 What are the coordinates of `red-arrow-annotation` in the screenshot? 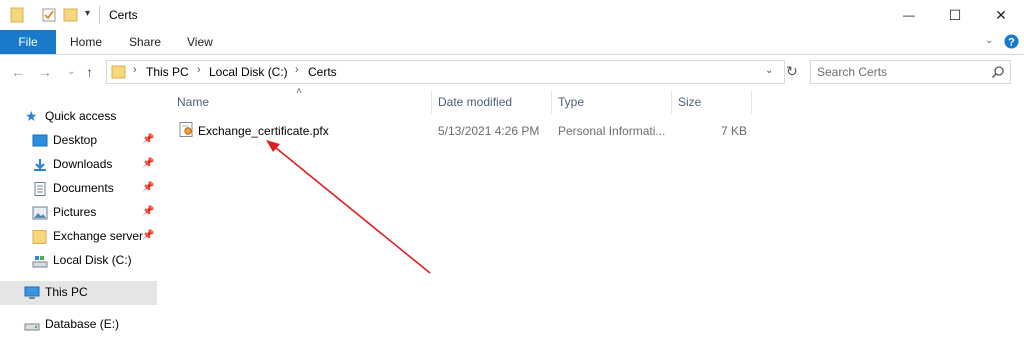 It's located at (348, 207).